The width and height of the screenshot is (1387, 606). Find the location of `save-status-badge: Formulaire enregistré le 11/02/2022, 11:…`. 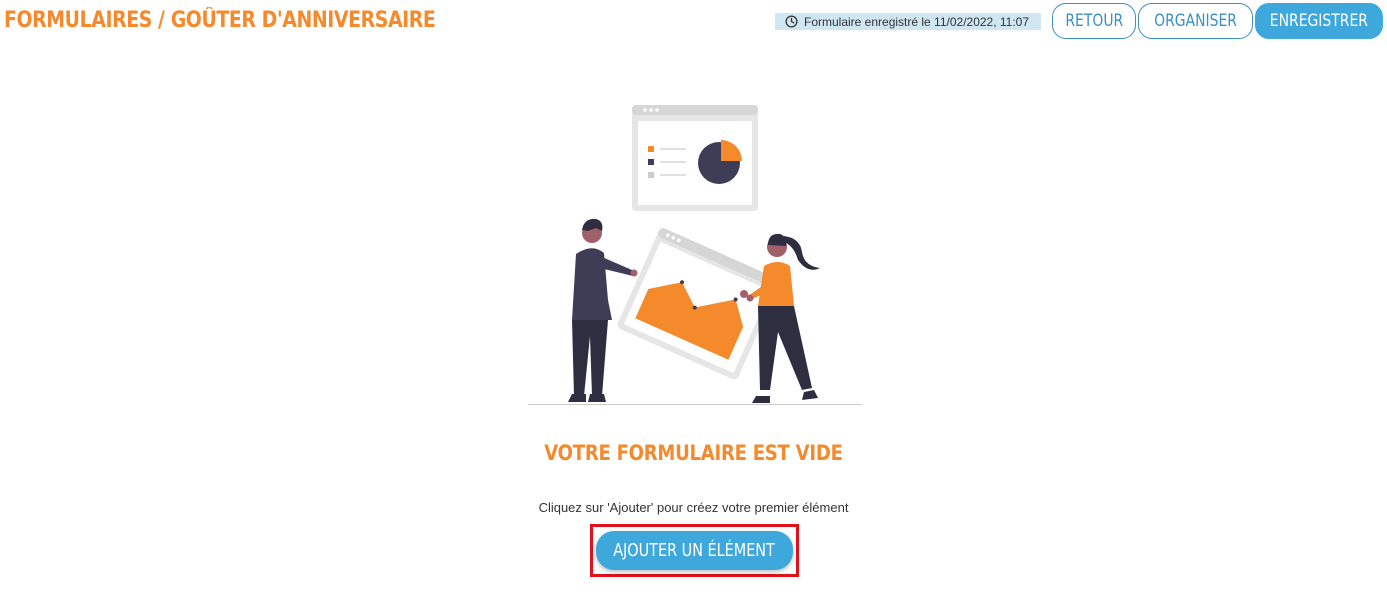

save-status-badge: Formulaire enregistré le 11/02/2022, 11:… is located at coordinates (908, 21).